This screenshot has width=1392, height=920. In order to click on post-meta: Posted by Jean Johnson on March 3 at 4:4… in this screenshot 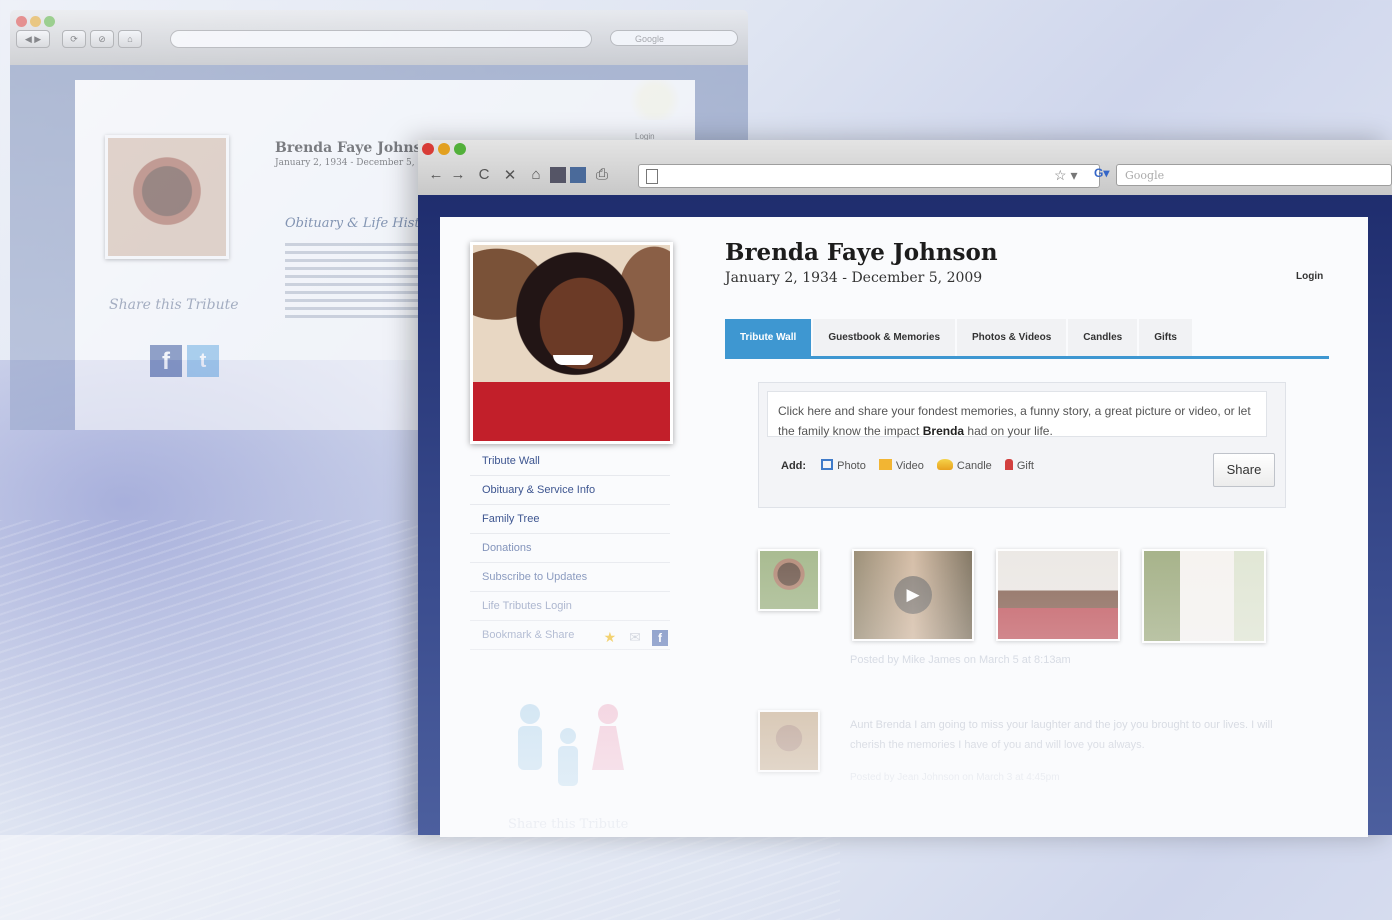, I will do `click(955, 777)`.